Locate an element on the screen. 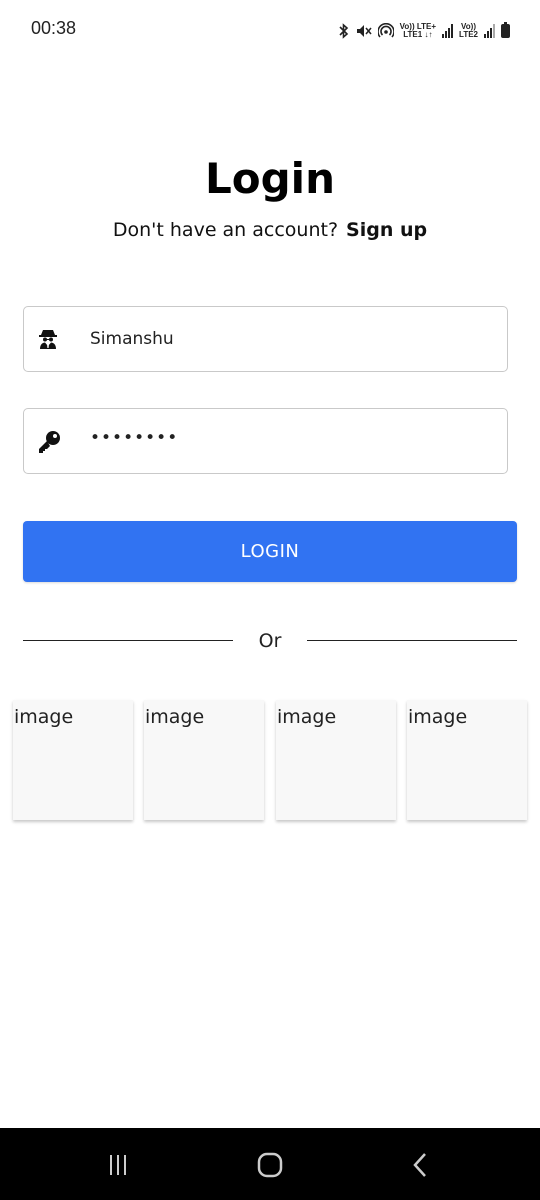 The image size is (540, 1200). recent-apps-button is located at coordinates (118, 1165).